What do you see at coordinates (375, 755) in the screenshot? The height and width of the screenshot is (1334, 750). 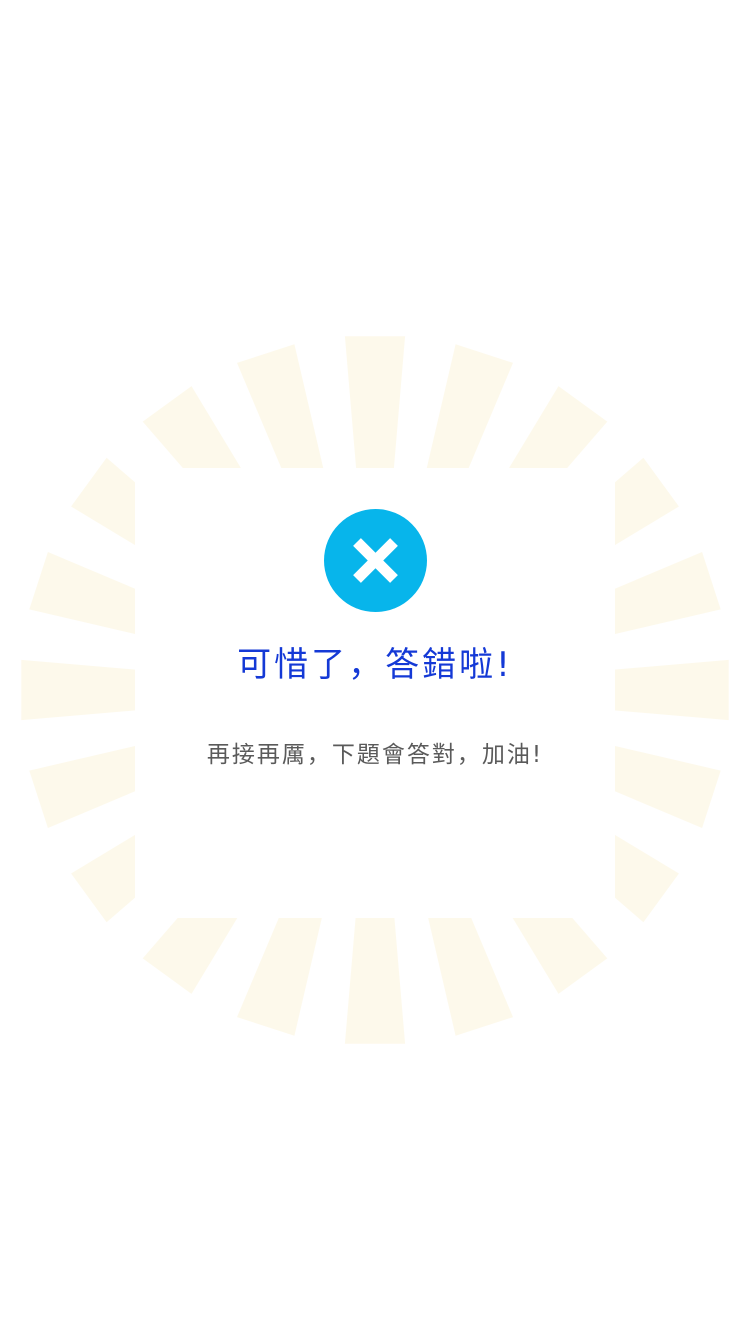 I see `result-message: 再接再厲，下題會答對，加油!` at bounding box center [375, 755].